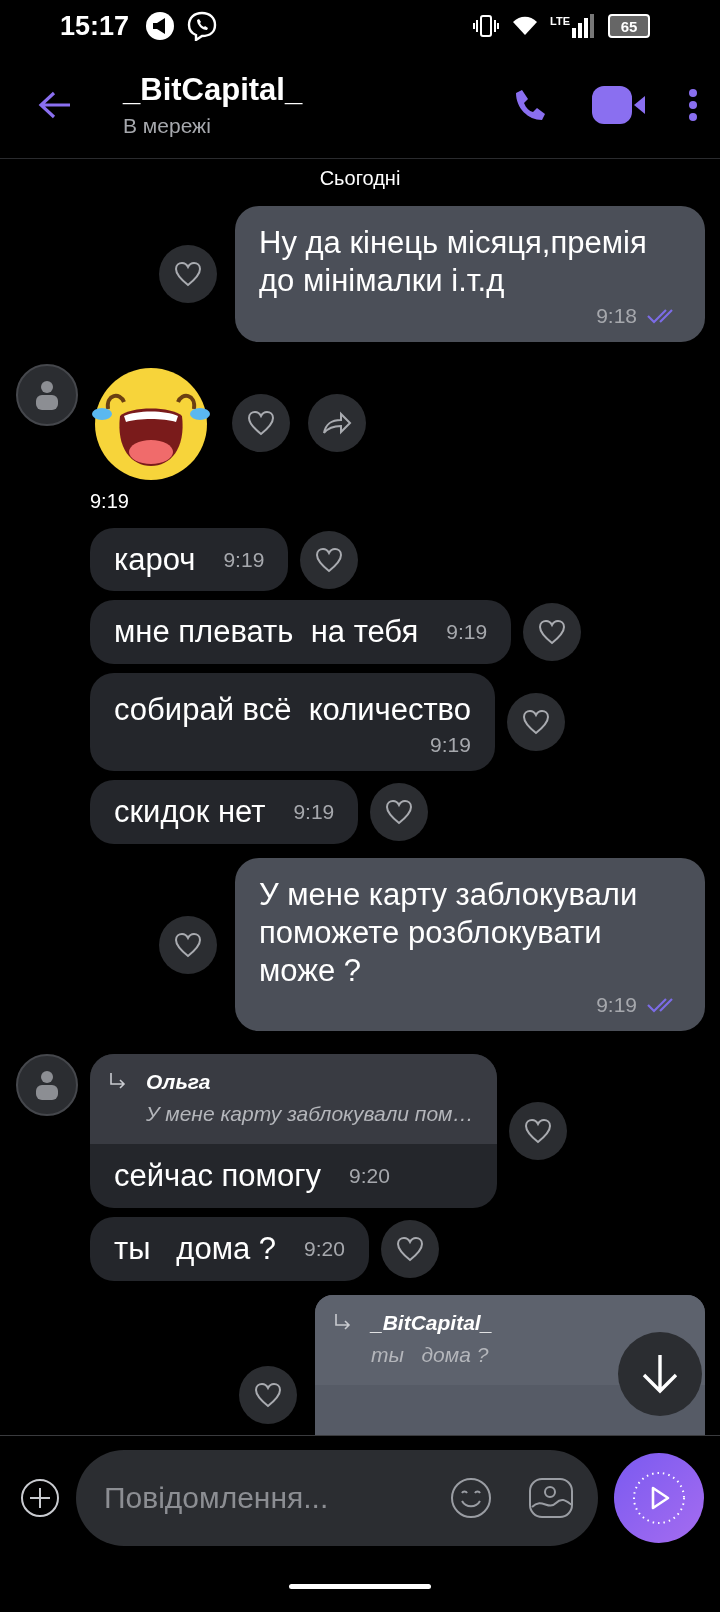 The width and height of the screenshot is (720, 1612). What do you see at coordinates (266, 632) in the screenshot?
I see `message-text: мне плевать на тебя` at bounding box center [266, 632].